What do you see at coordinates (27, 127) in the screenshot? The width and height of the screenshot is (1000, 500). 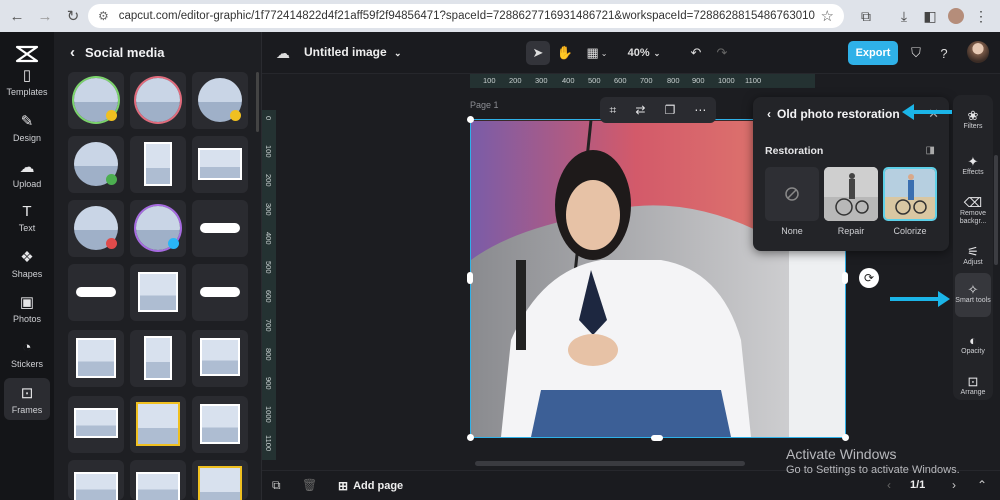 I see `rail-item-design: ✎ Design` at bounding box center [27, 127].